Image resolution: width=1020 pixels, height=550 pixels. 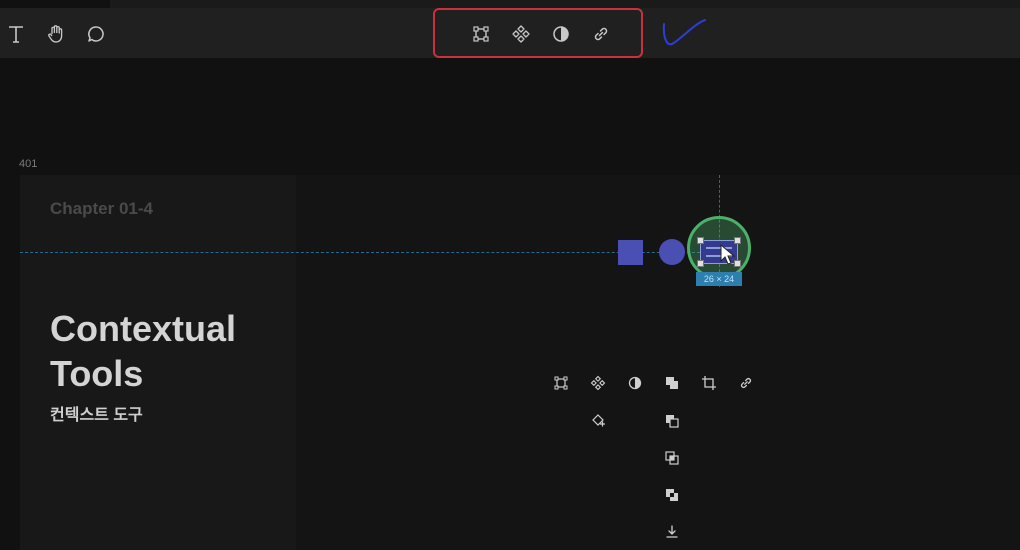 I want to click on component-add-icon, so click(x=598, y=421).